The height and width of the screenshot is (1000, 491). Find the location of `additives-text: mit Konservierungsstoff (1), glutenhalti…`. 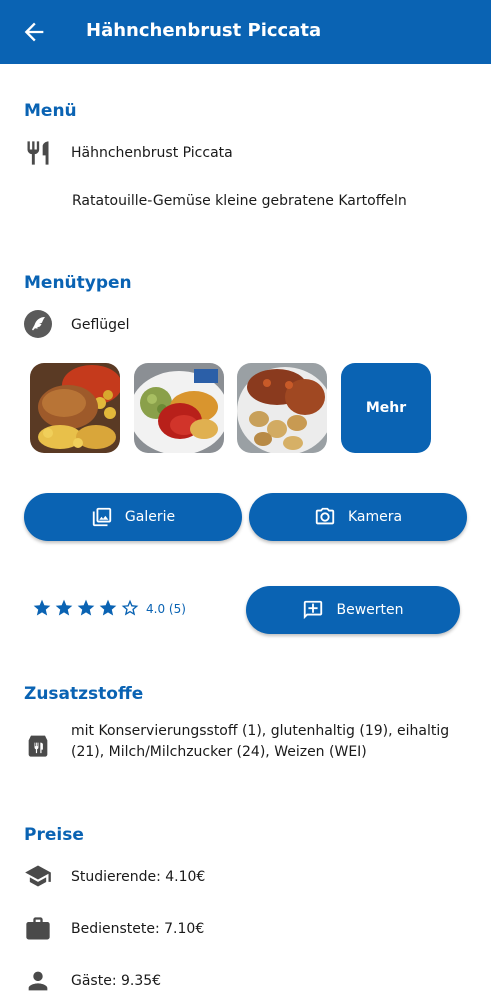

additives-text: mit Konservierungsstoff (1), glutenhalti… is located at coordinates (260, 741).